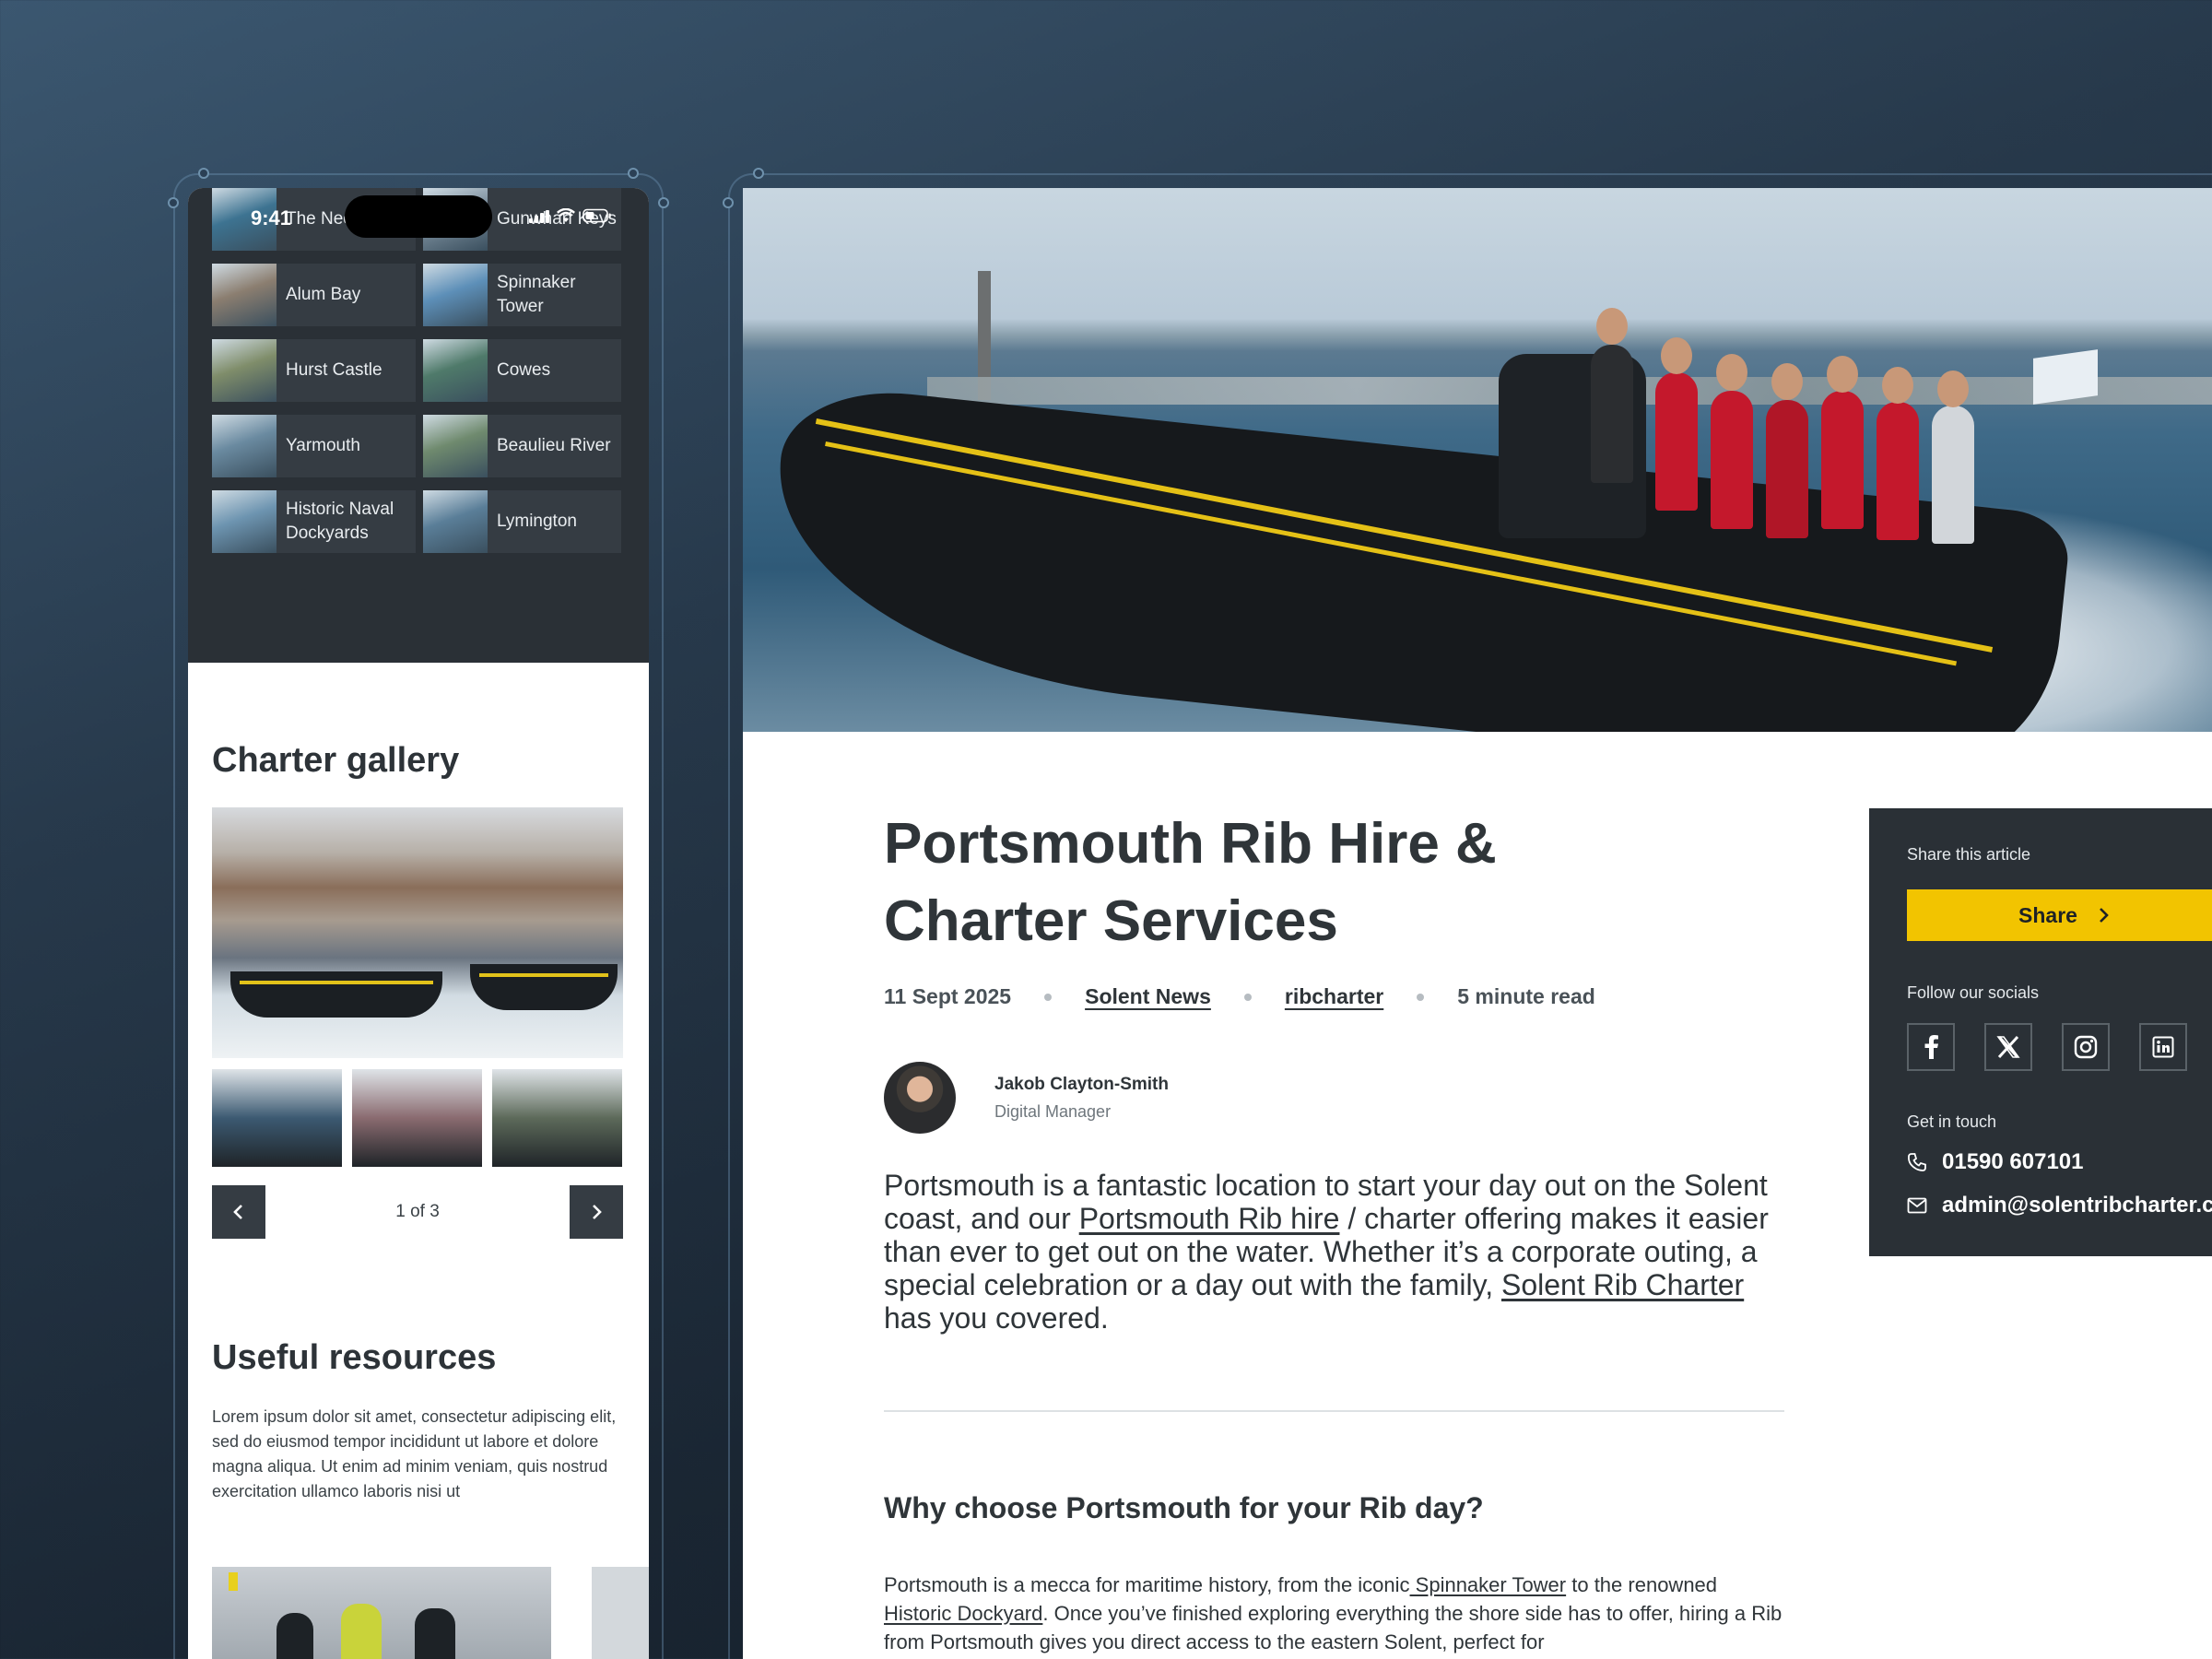  I want to click on location-card: Historic Naval Dockyards, so click(314, 521).